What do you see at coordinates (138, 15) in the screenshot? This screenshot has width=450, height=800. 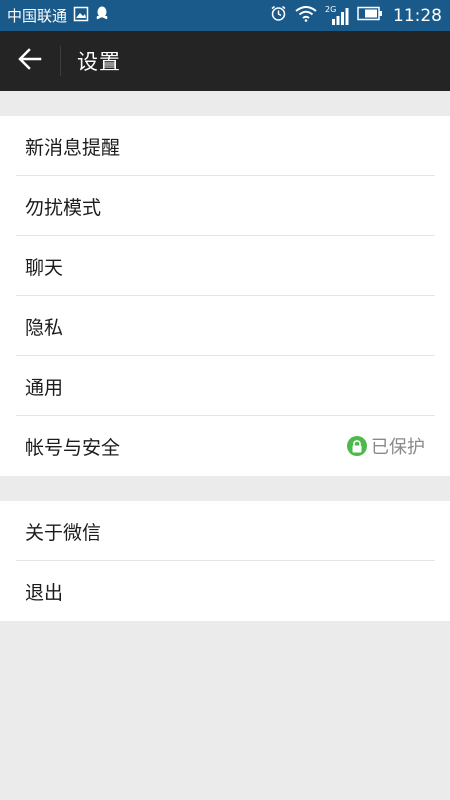 I see `status-left: 中国联通` at bounding box center [138, 15].